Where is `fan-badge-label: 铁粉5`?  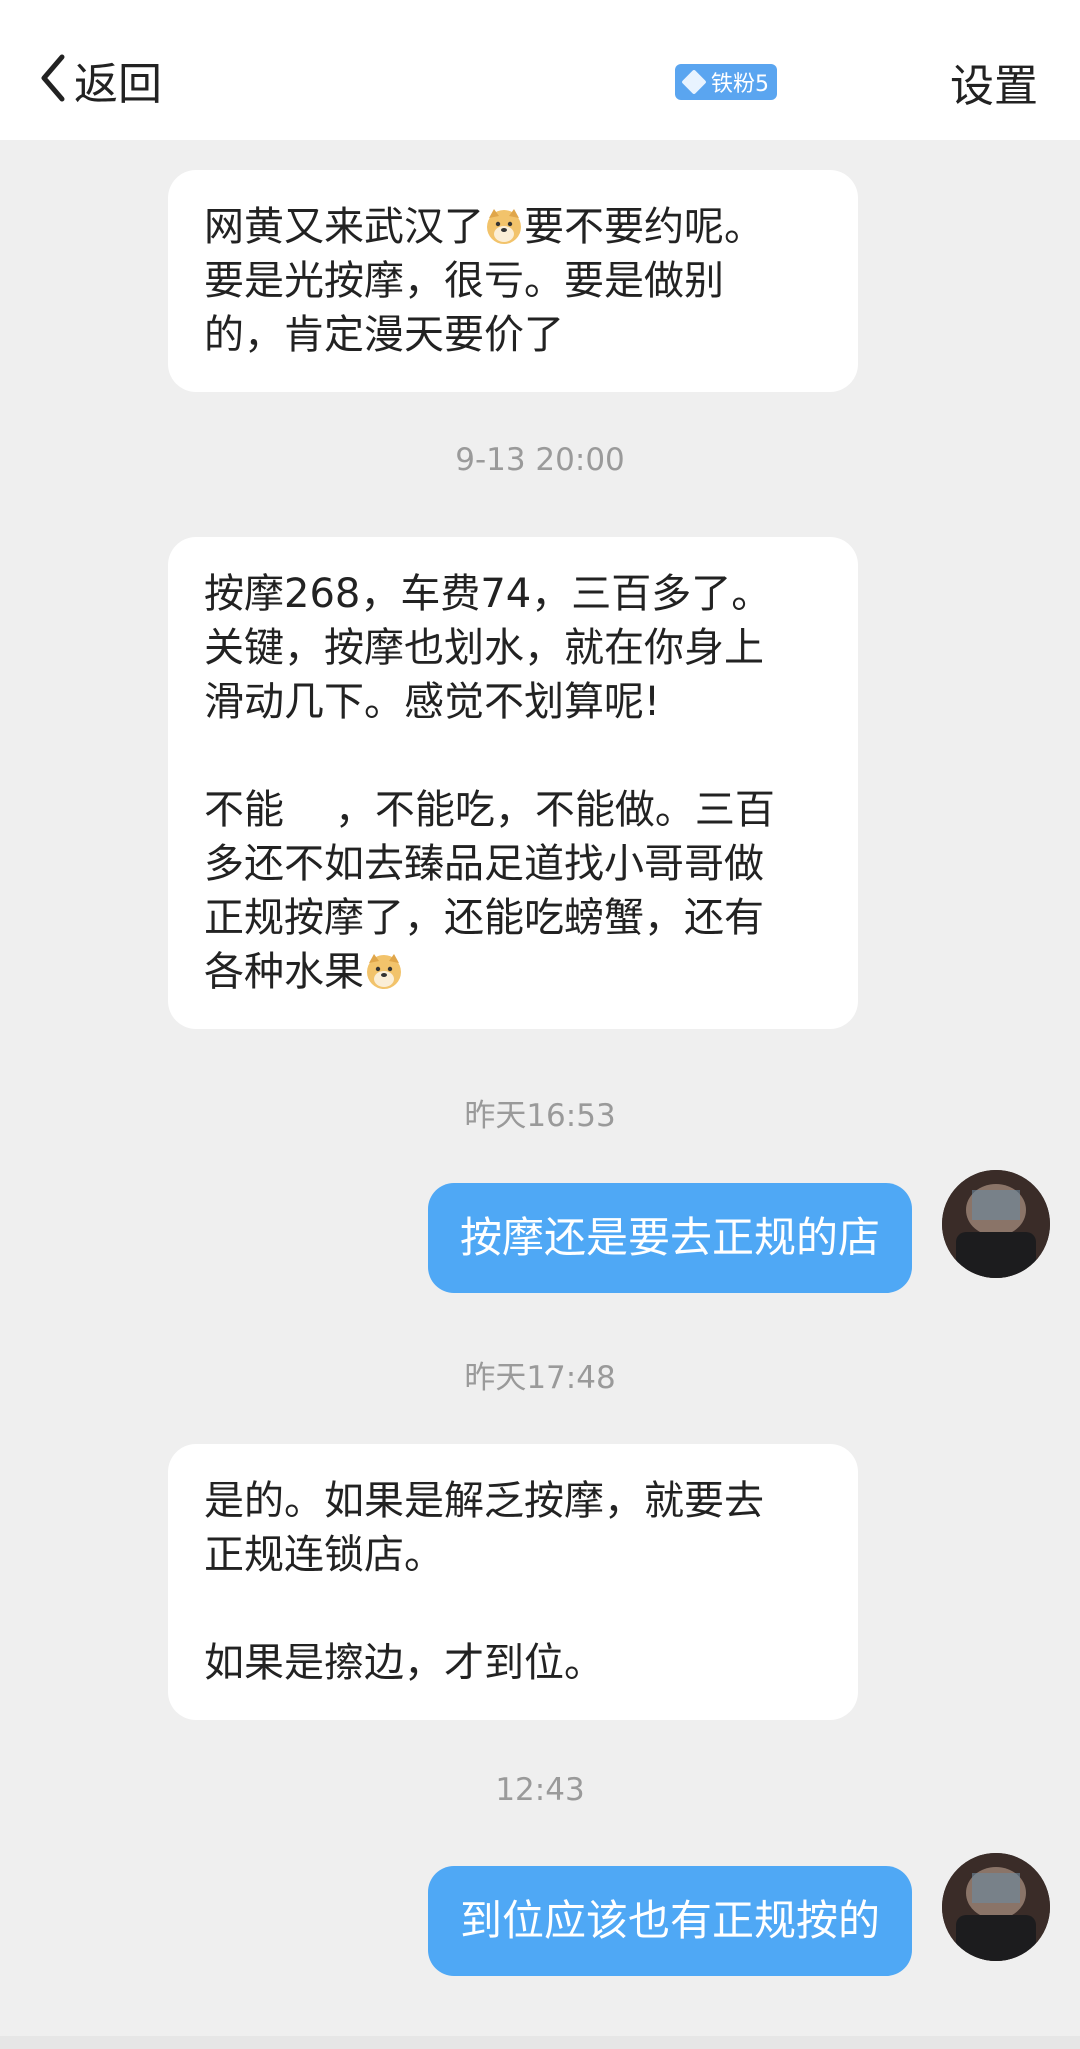 fan-badge-label: 铁粉5 is located at coordinates (740, 84).